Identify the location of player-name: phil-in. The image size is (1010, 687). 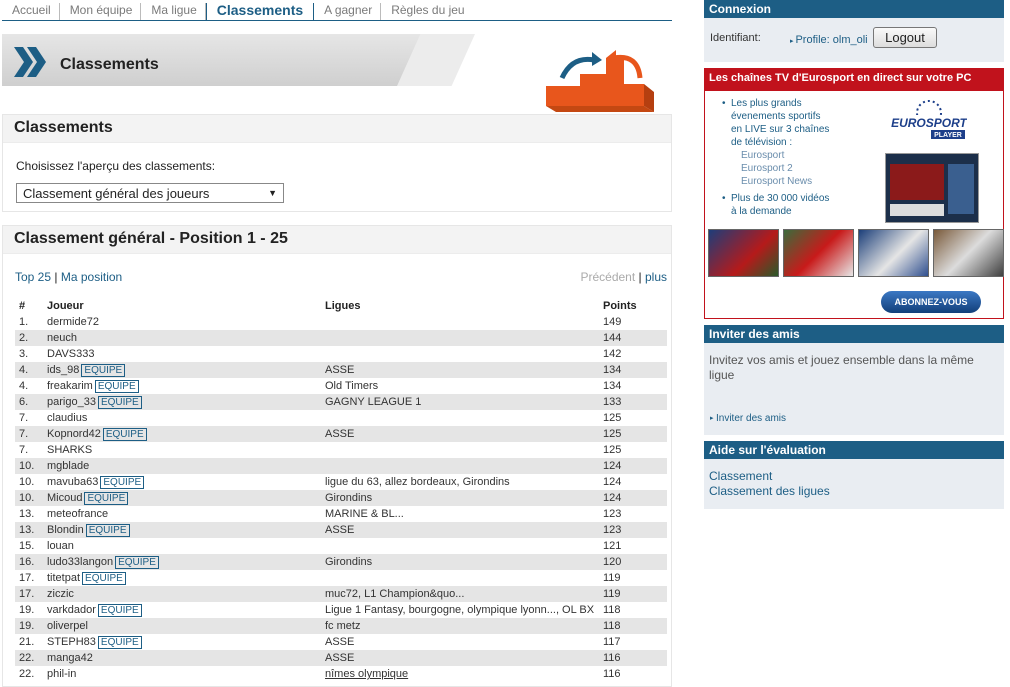
(61, 674).